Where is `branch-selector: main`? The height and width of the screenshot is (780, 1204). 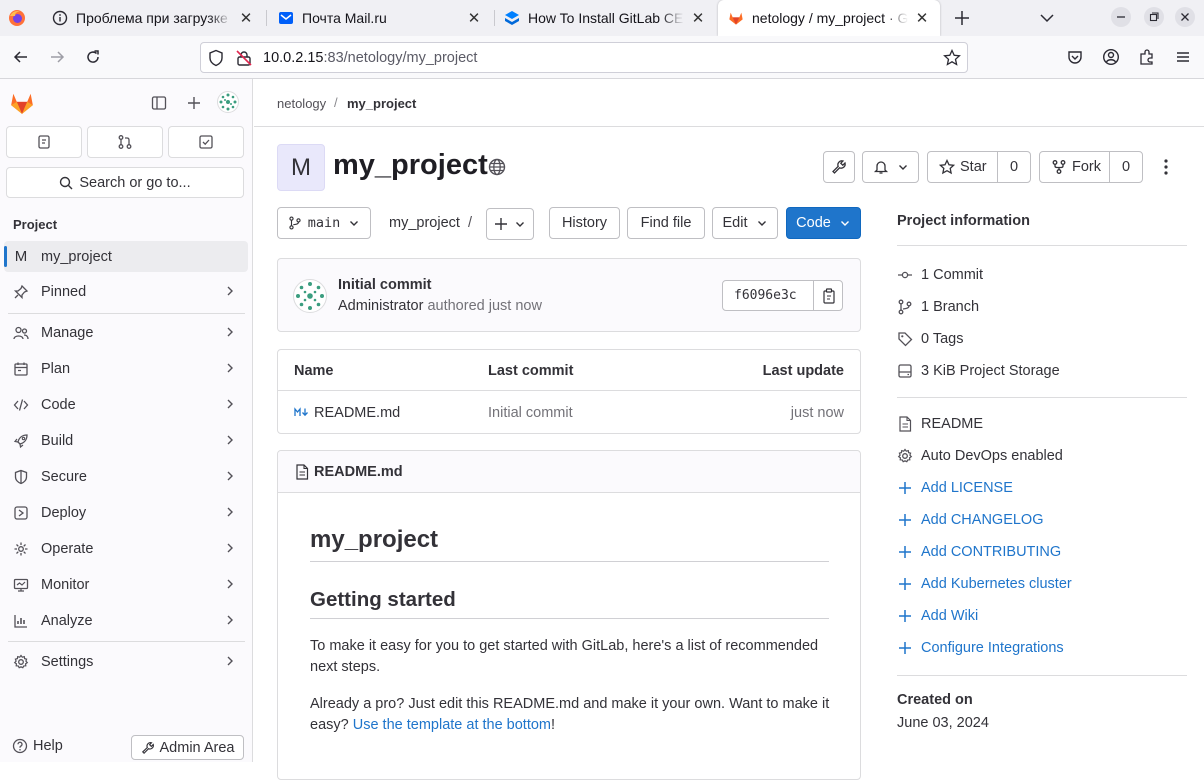
branch-selector: main is located at coordinates (324, 223).